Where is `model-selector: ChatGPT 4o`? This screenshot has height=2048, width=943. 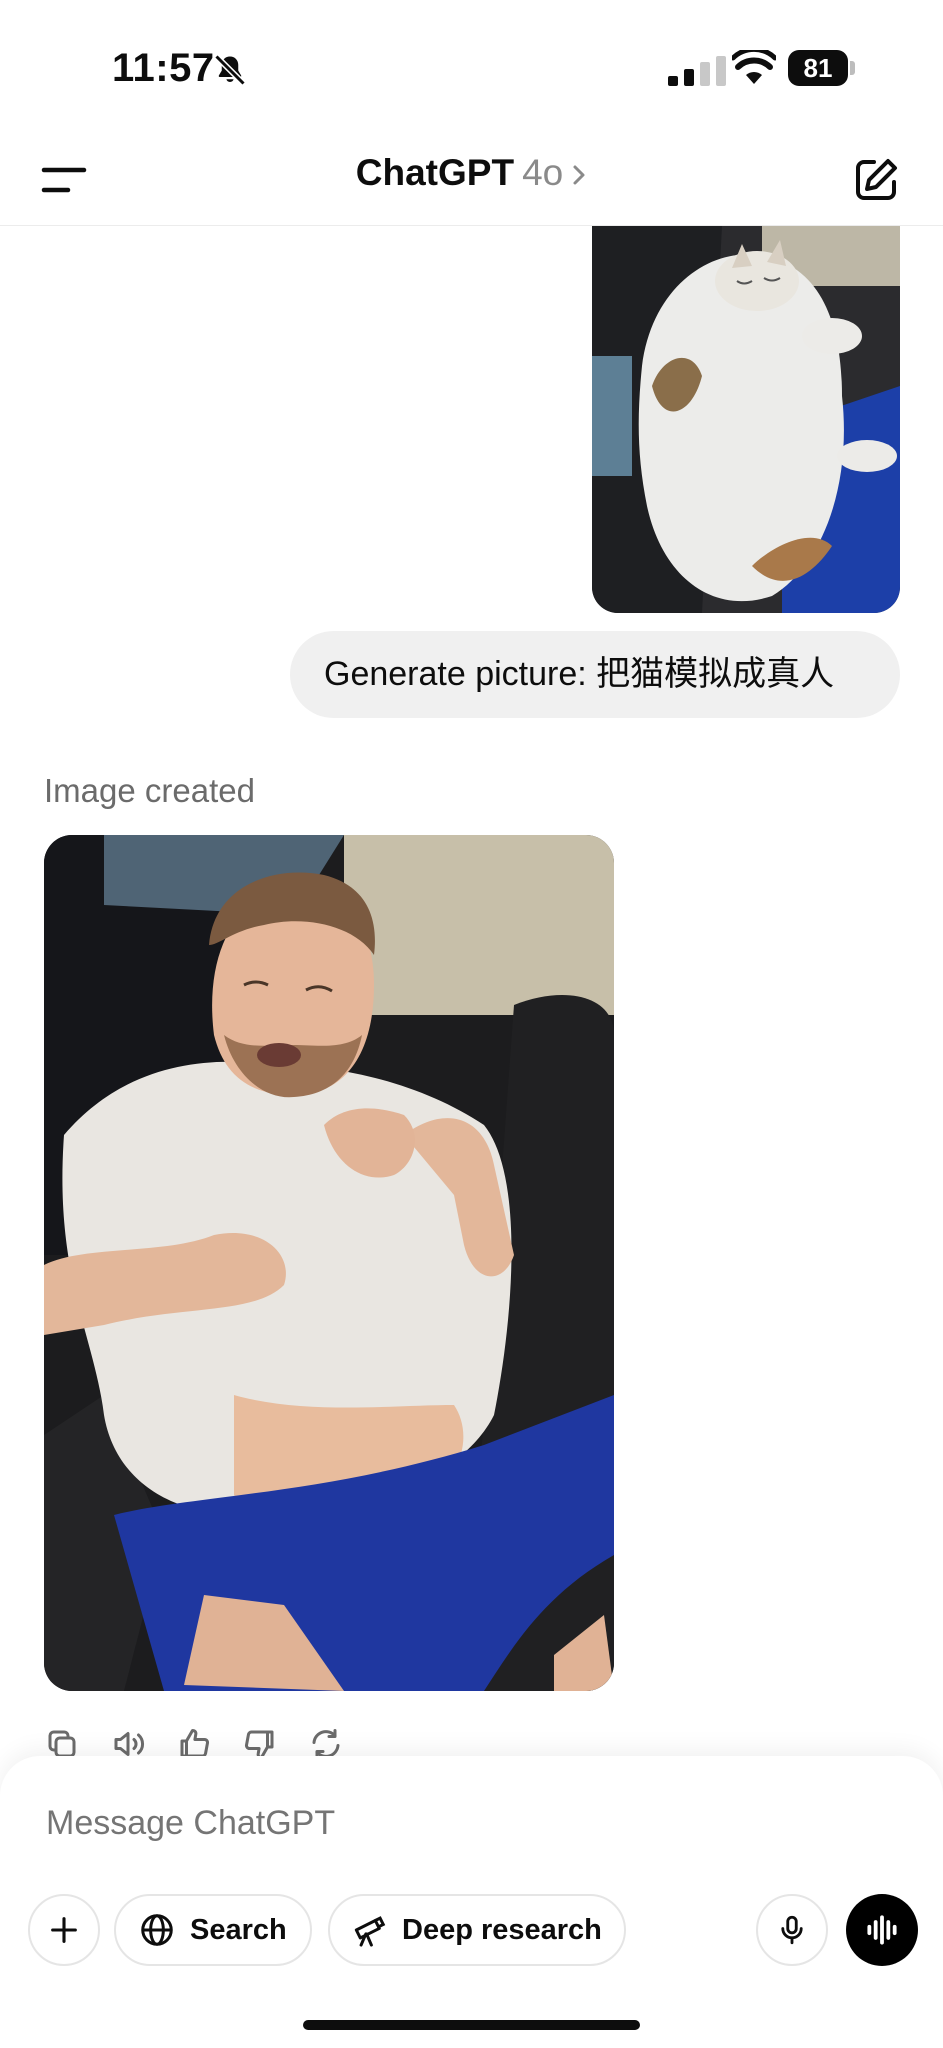 model-selector: ChatGPT 4o is located at coordinates (471, 173).